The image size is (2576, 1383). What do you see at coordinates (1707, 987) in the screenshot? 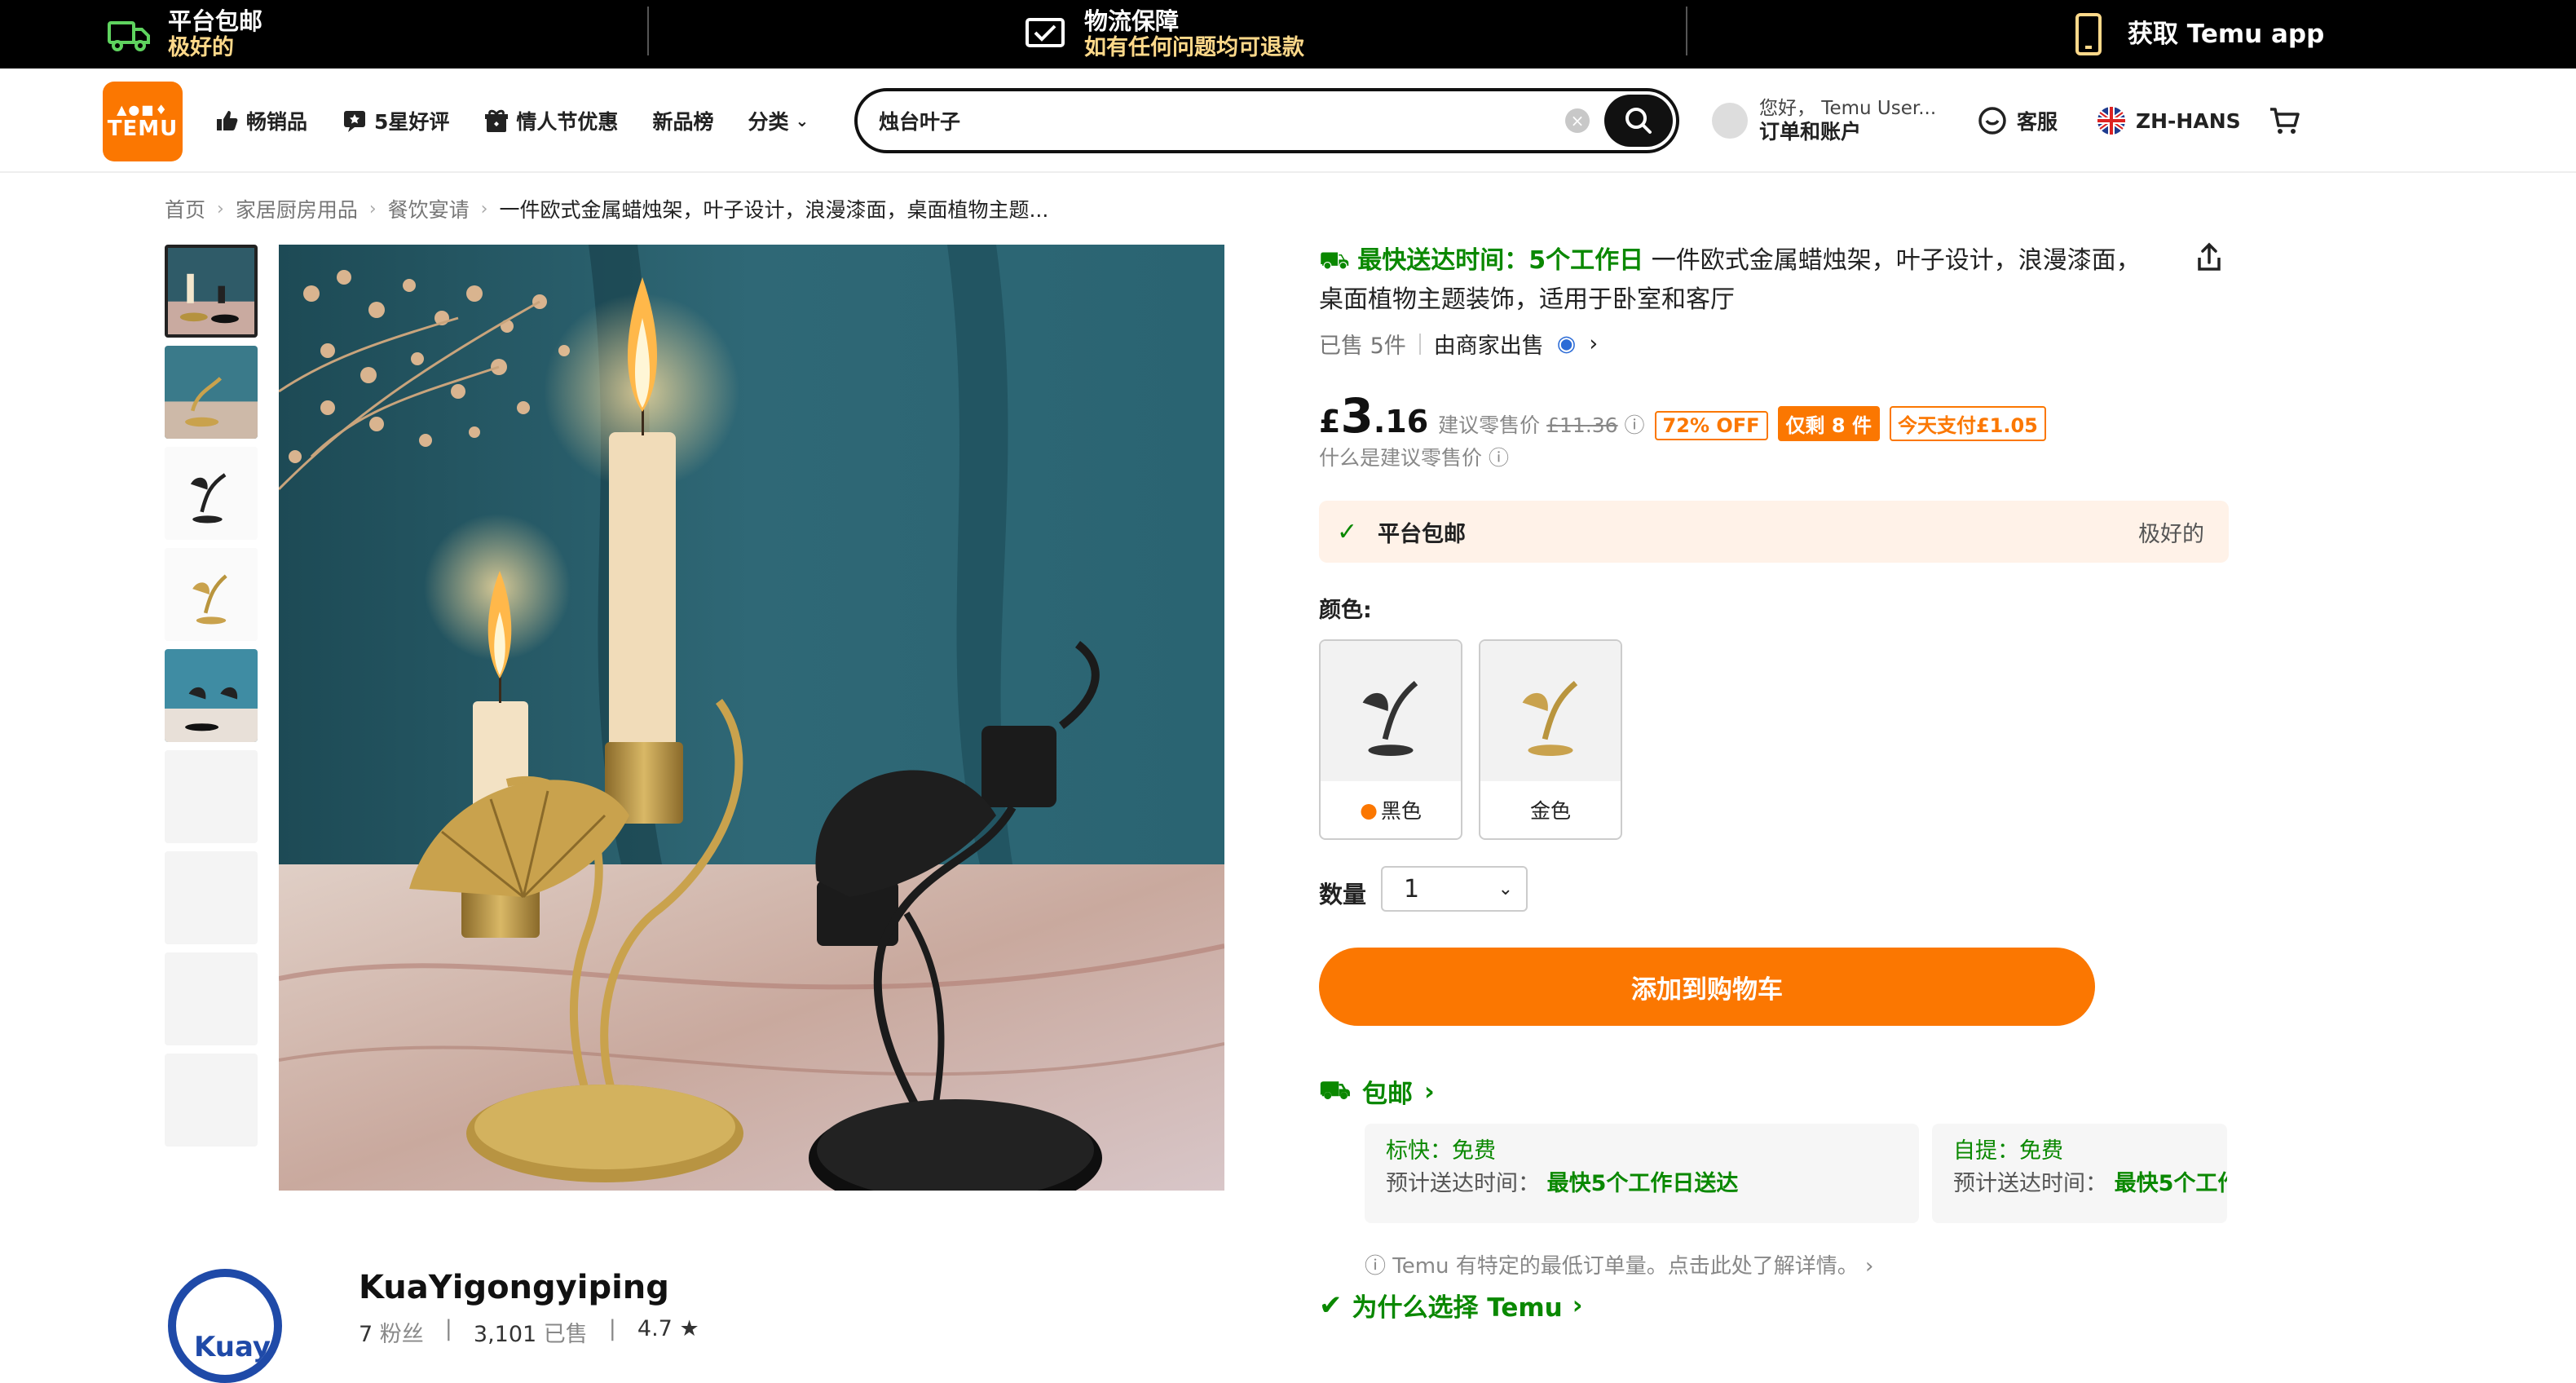
I see `add-to-cart-button: 添加到购物车` at bounding box center [1707, 987].